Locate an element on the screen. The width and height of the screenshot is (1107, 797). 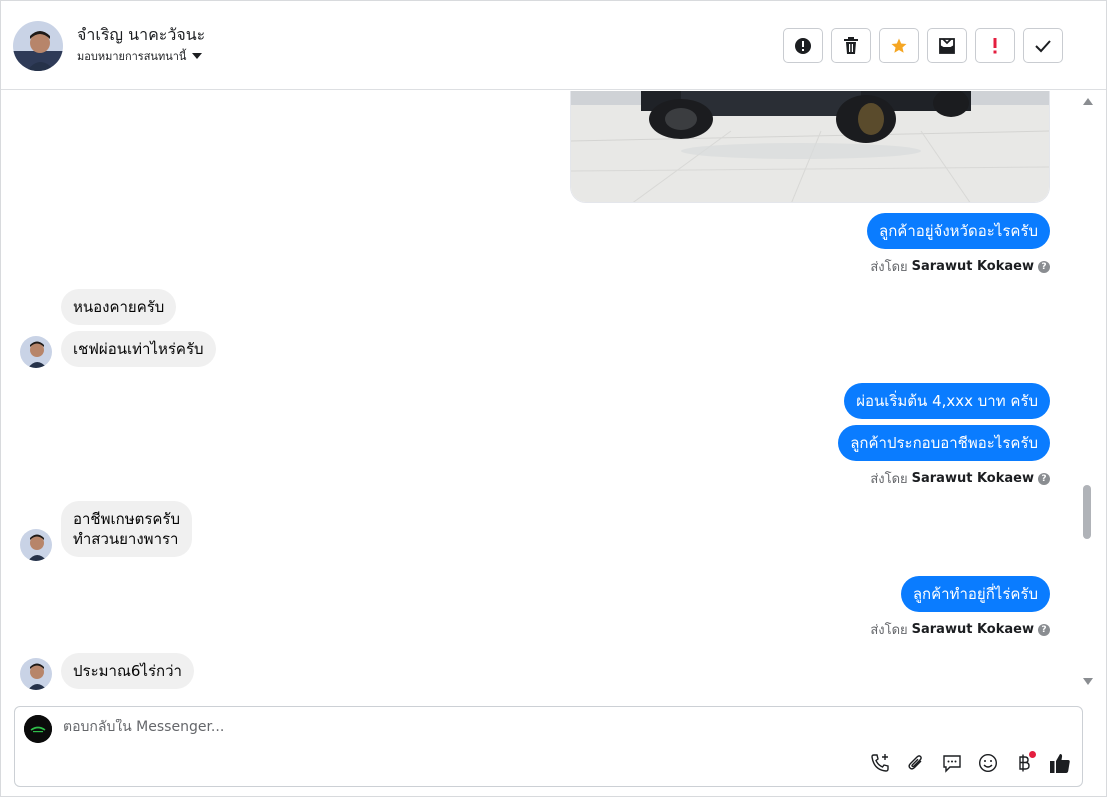
message-outgoing: ลูกค้าทำอยู่กี่ไร่ครับ is located at coordinates (975, 594).